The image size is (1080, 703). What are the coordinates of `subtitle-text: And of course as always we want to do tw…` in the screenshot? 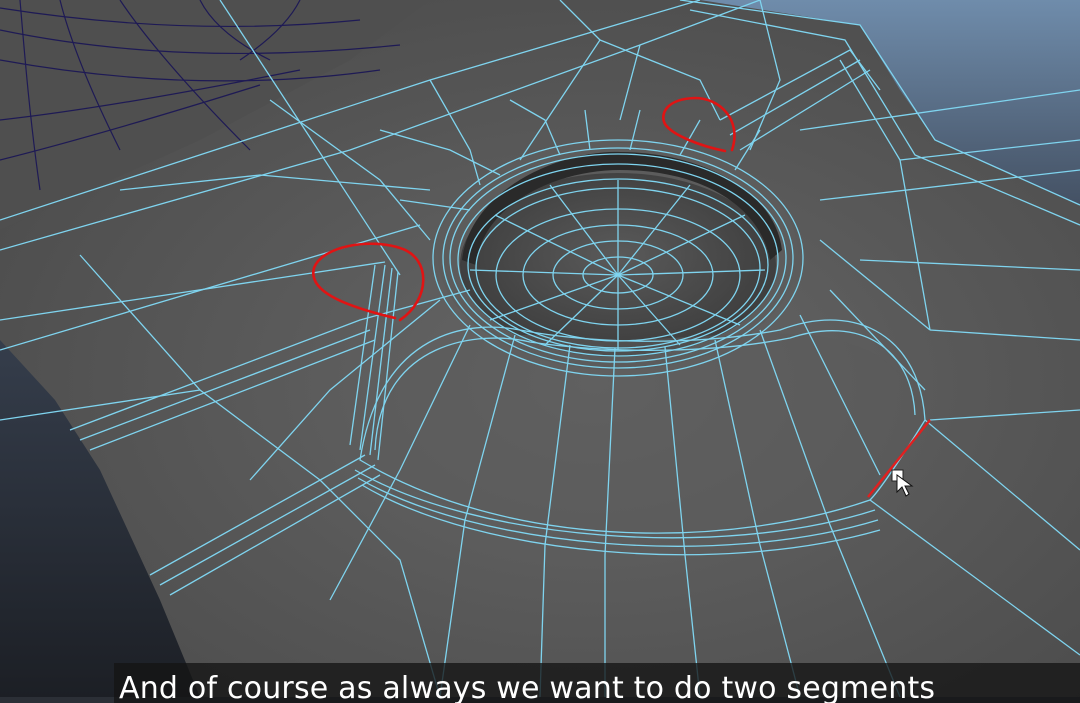 It's located at (527, 687).